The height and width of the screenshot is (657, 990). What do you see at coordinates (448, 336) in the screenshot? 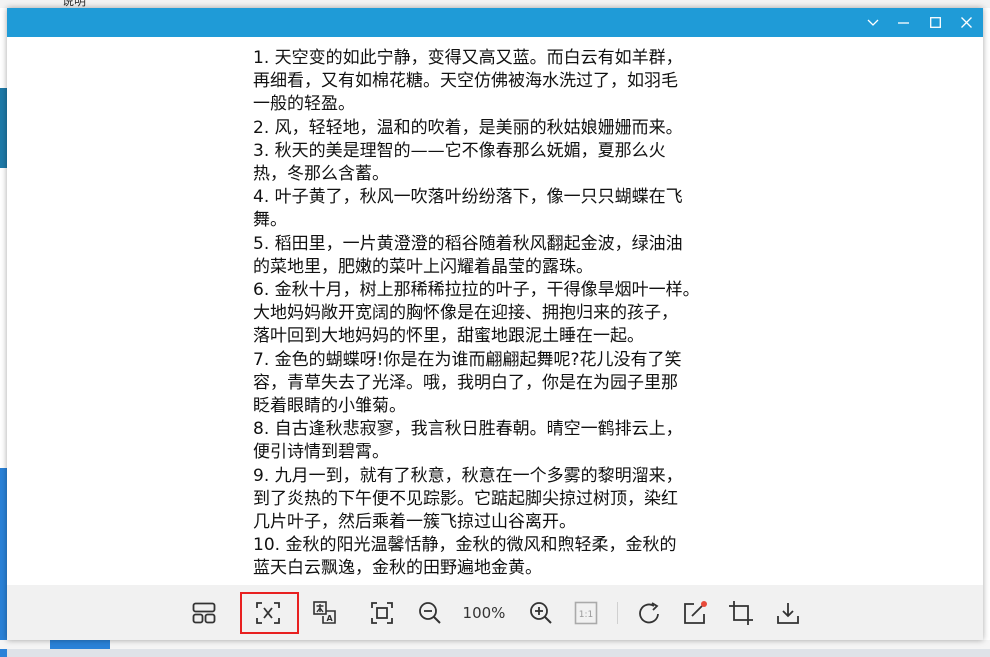
I see `text-line: 落叶回到大地妈妈的怀里，甜蜜地跟泥土睡在一起。` at bounding box center [448, 336].